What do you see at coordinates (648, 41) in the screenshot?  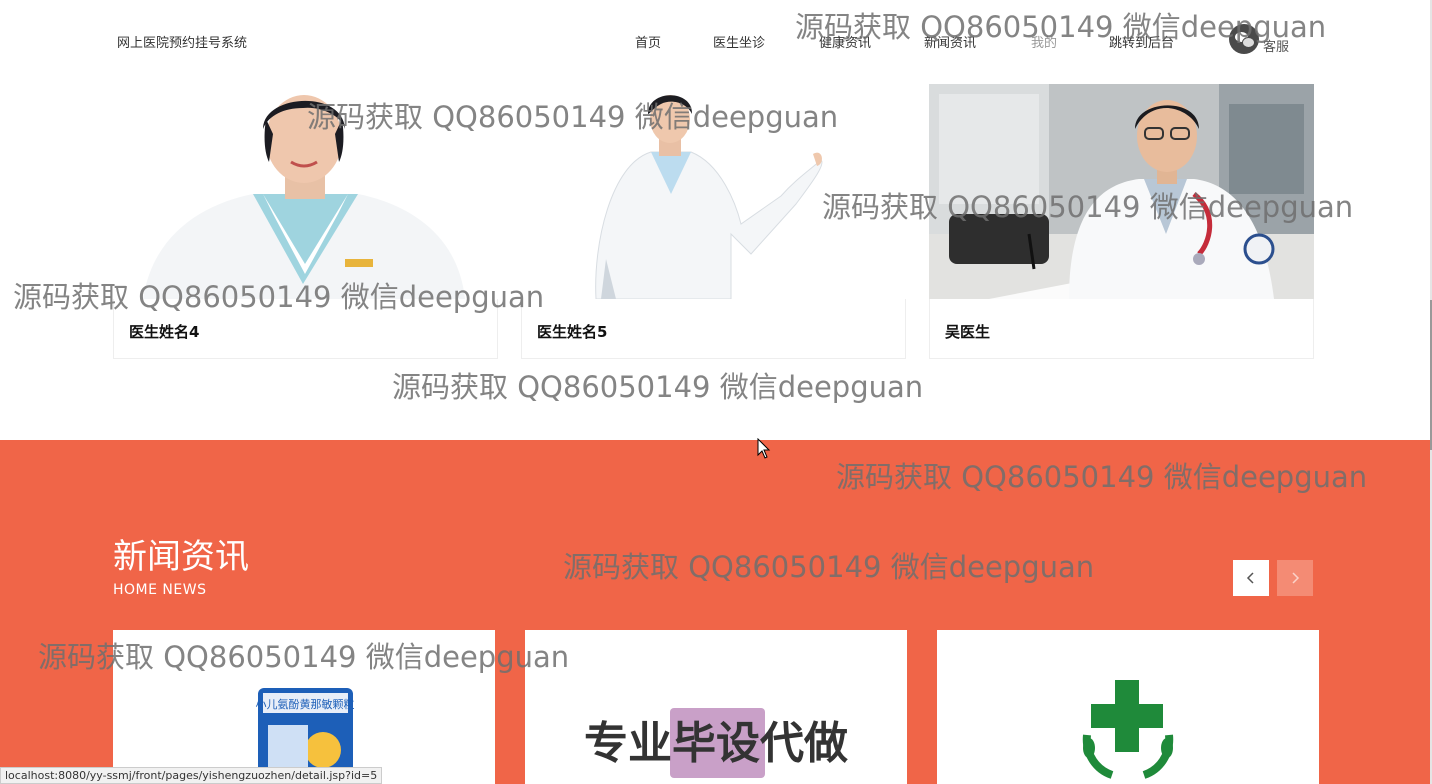 I see `nav-home: 首页` at bounding box center [648, 41].